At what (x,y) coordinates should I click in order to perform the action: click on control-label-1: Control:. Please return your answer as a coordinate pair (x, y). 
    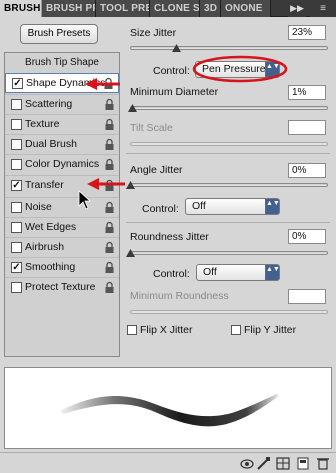
    Looking at the image, I should click on (171, 71).